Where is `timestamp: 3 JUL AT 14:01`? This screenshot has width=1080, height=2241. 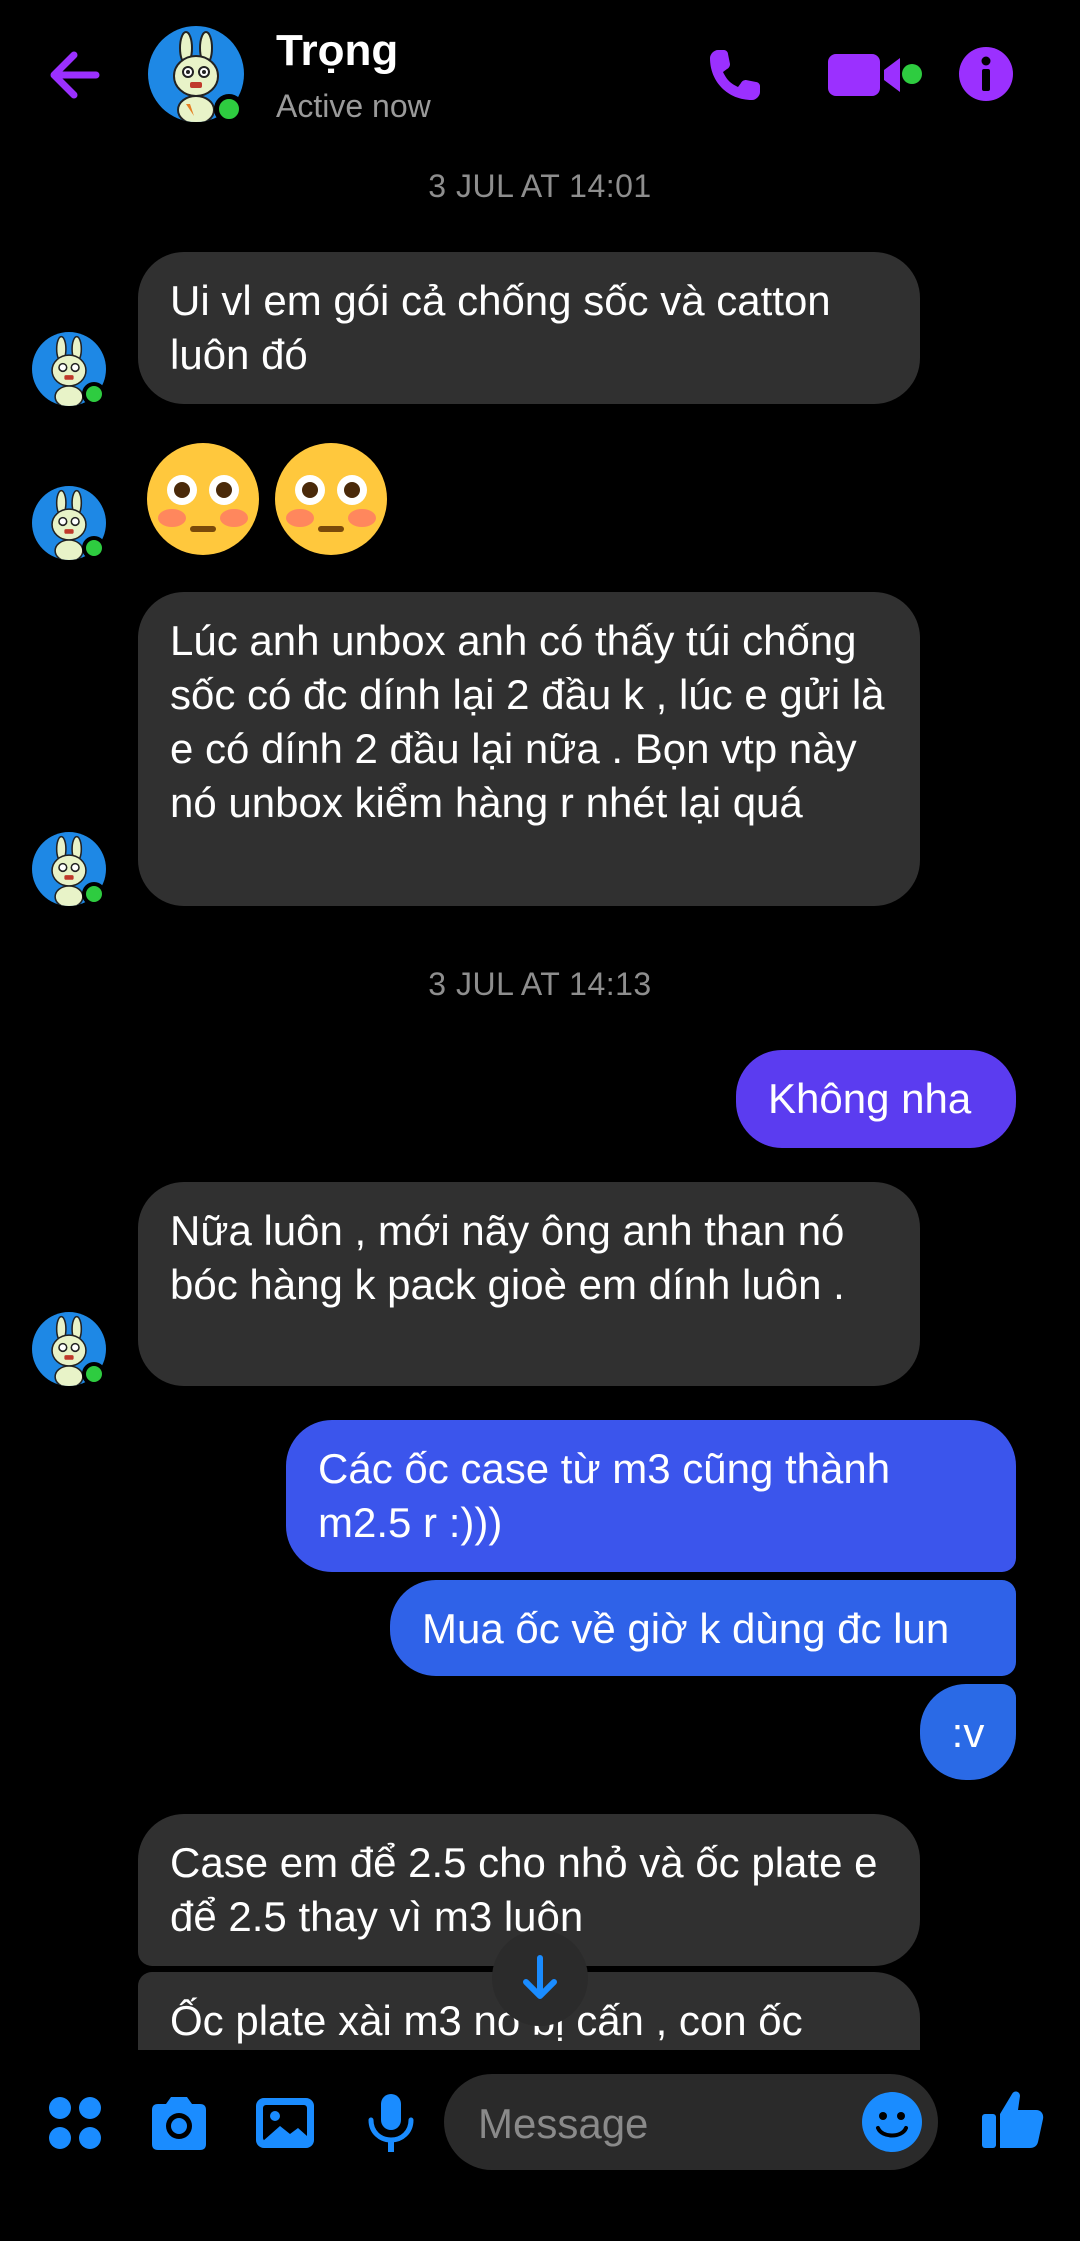
timestamp: 3 JUL AT 14:01 is located at coordinates (540, 186).